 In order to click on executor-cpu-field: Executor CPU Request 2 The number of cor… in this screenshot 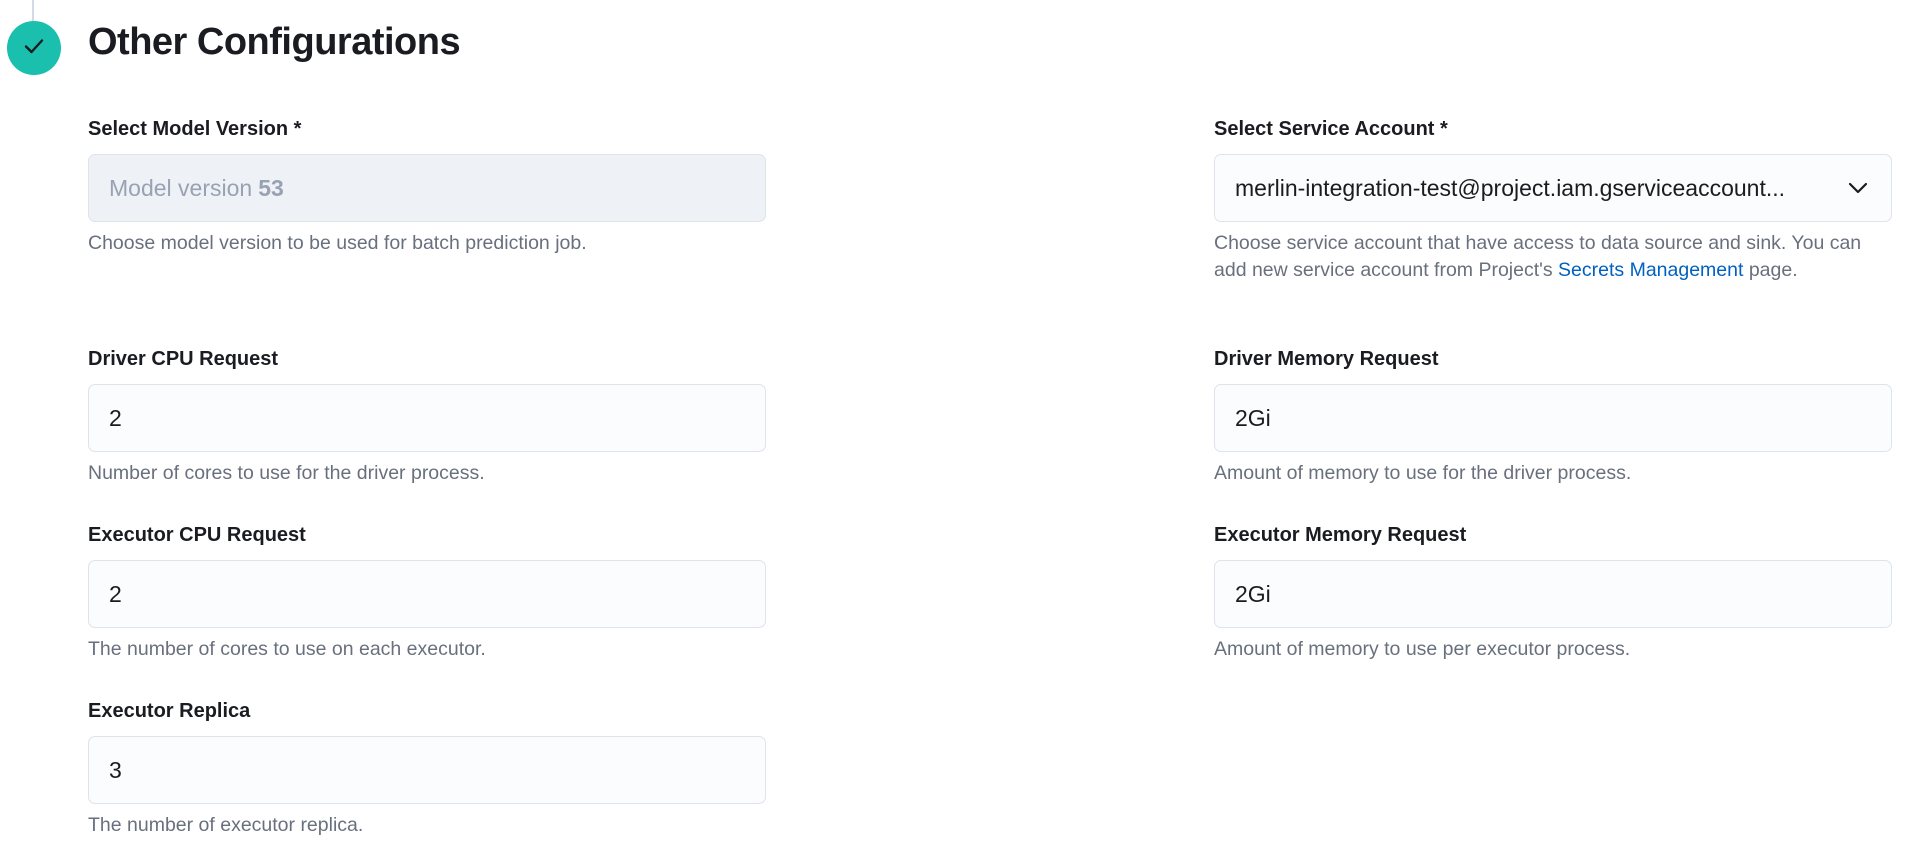, I will do `click(427, 592)`.